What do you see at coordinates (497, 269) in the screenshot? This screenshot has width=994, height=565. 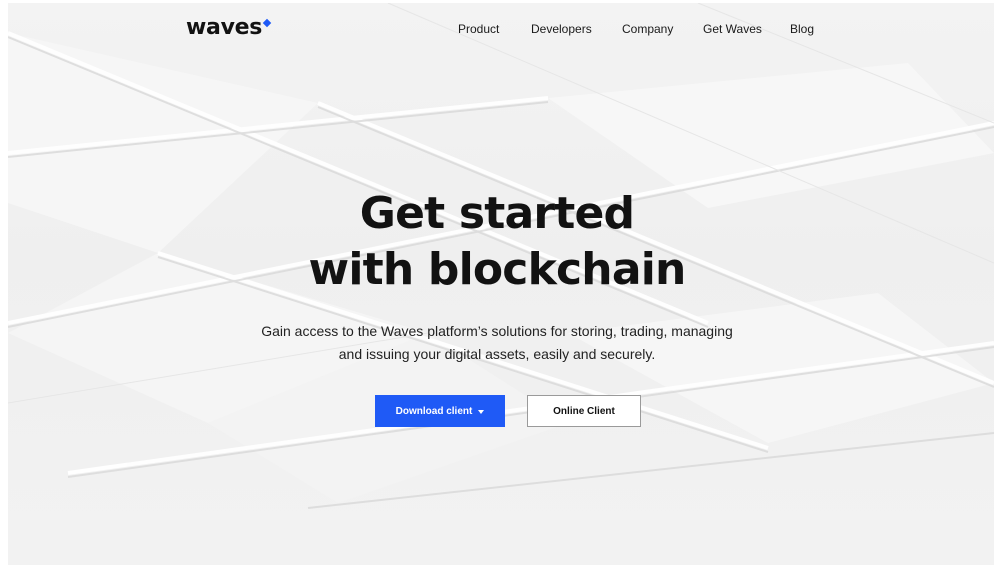 I see `hero-title-line-2: with blockchain` at bounding box center [497, 269].